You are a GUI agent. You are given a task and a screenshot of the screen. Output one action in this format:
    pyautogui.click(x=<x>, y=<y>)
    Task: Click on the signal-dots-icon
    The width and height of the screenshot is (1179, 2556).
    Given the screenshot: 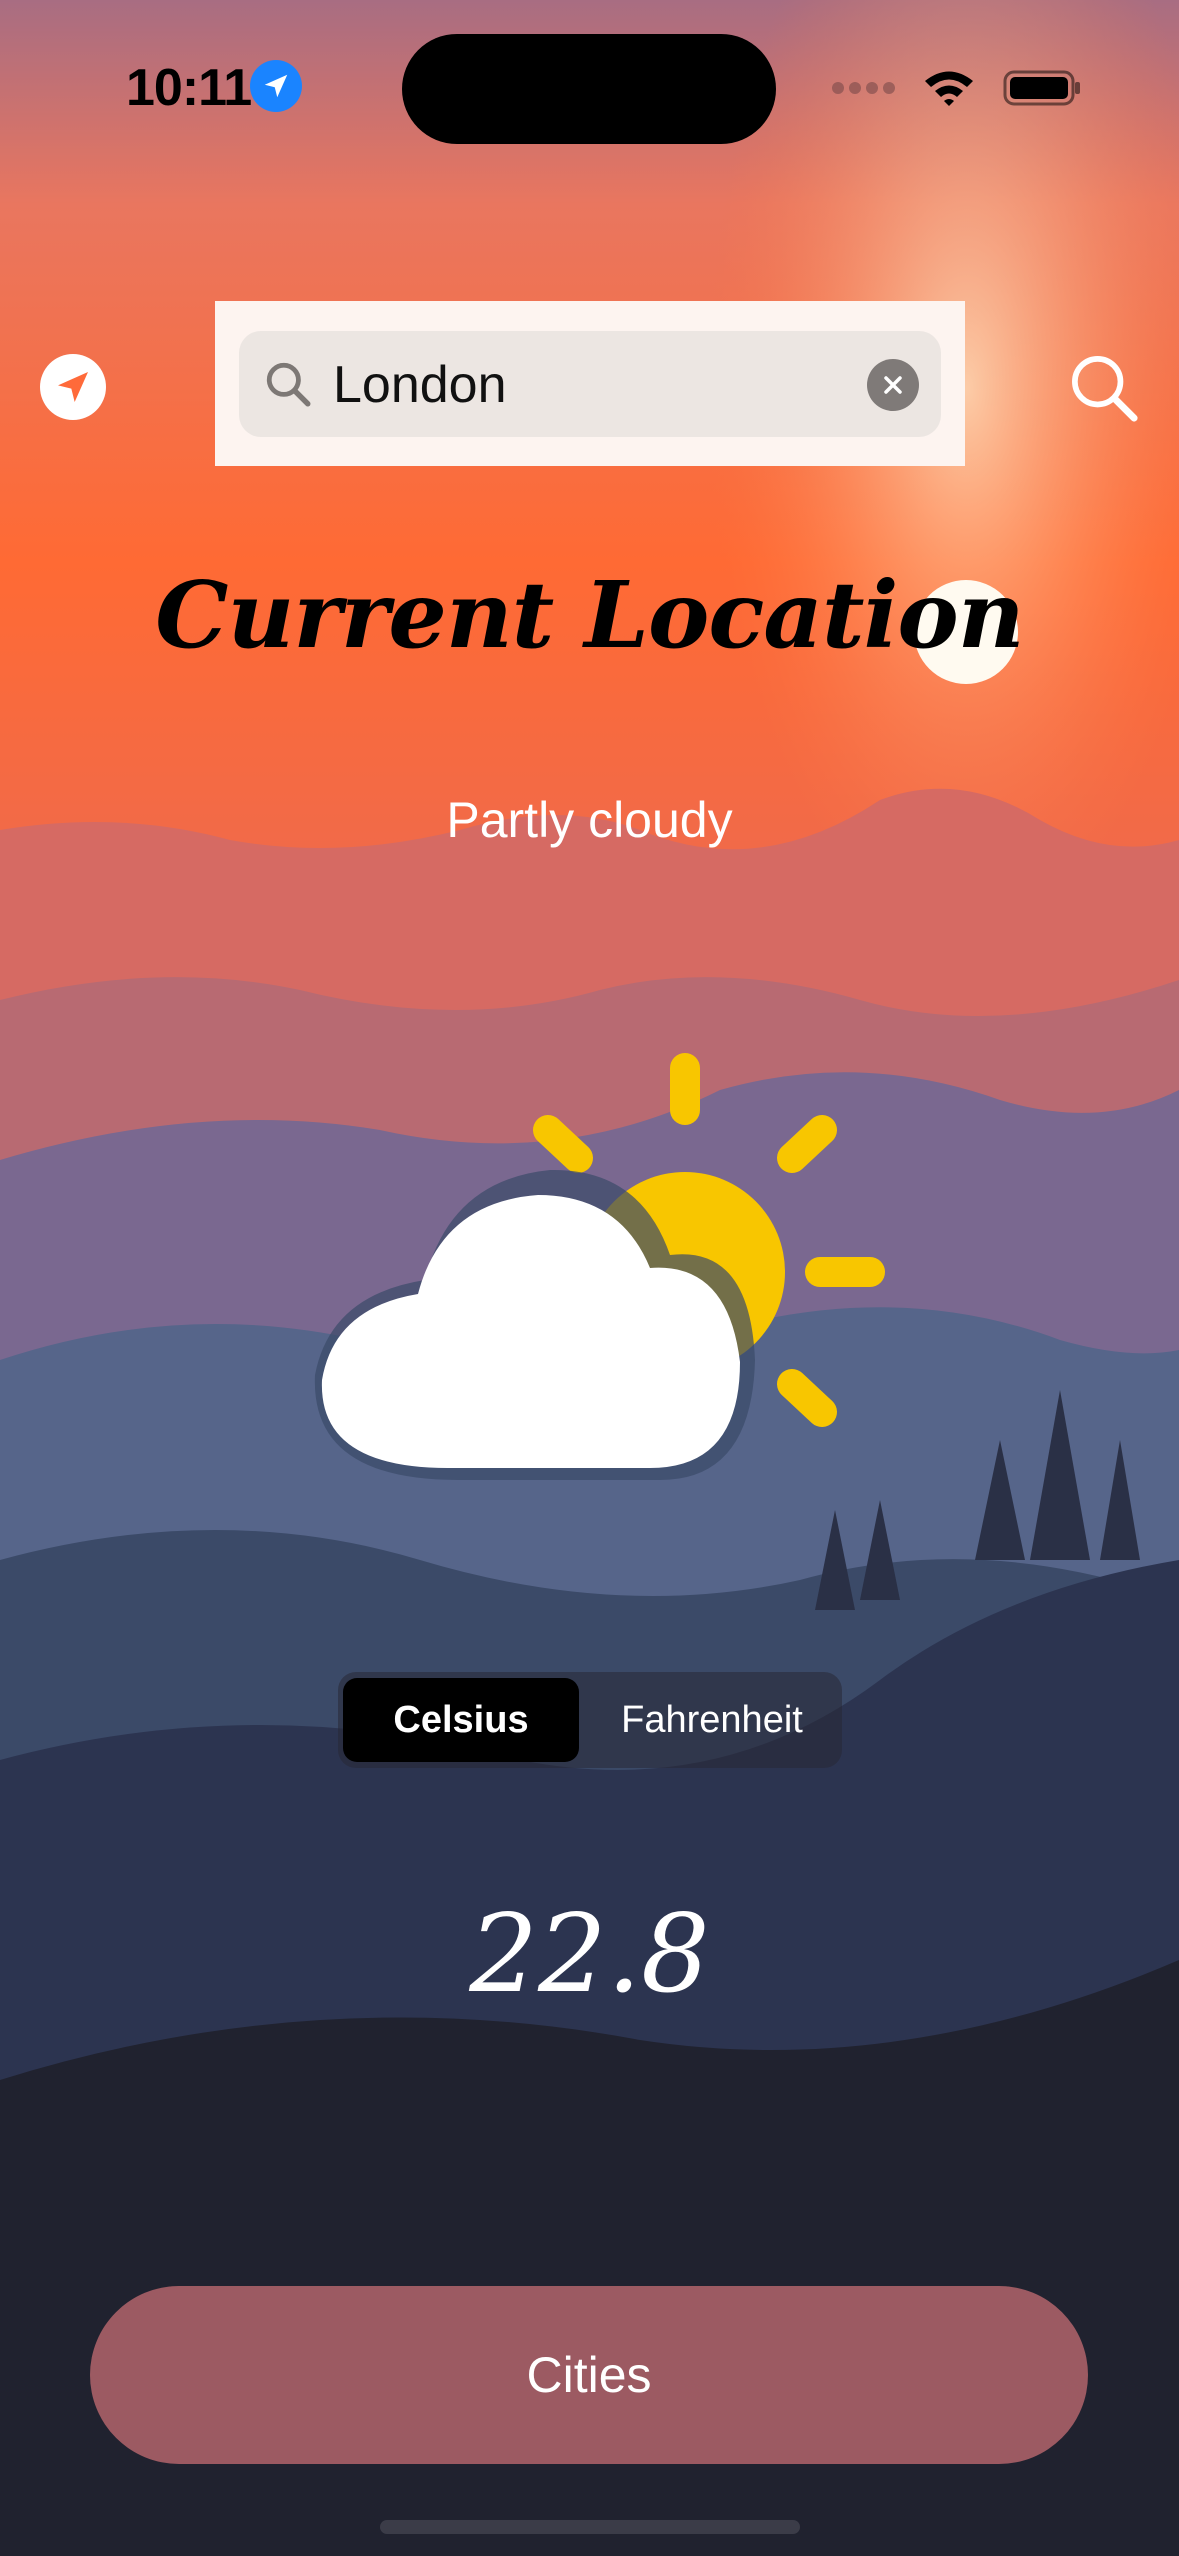 What is the action you would take?
    pyautogui.click(x=863, y=88)
    